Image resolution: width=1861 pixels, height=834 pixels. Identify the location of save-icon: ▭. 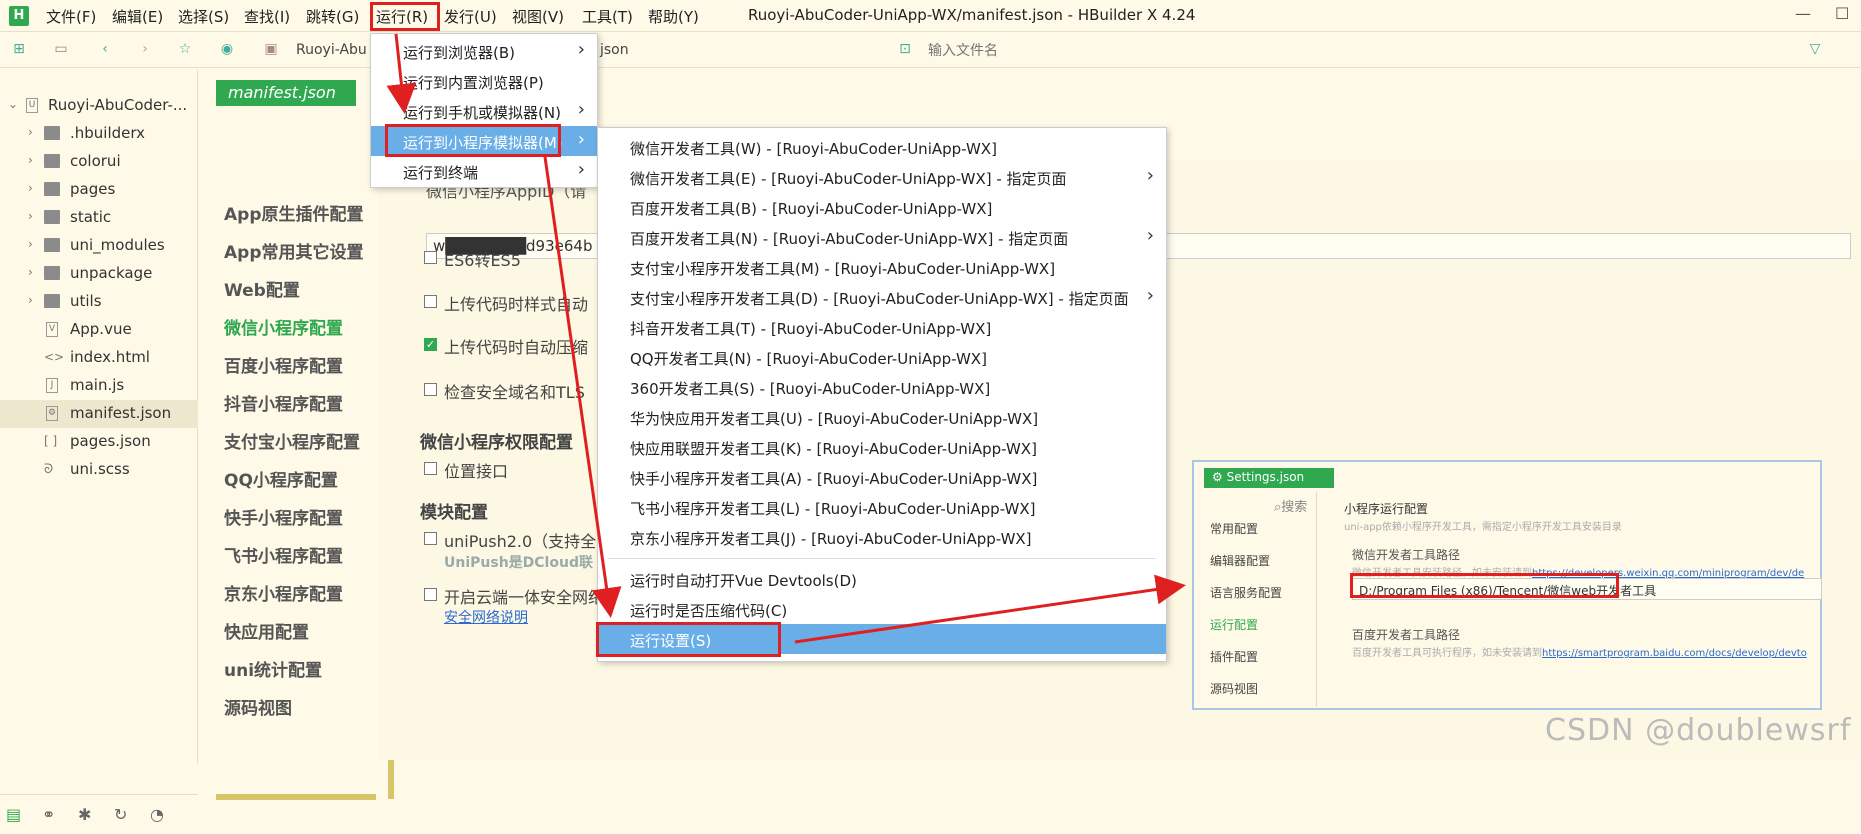
(61, 49).